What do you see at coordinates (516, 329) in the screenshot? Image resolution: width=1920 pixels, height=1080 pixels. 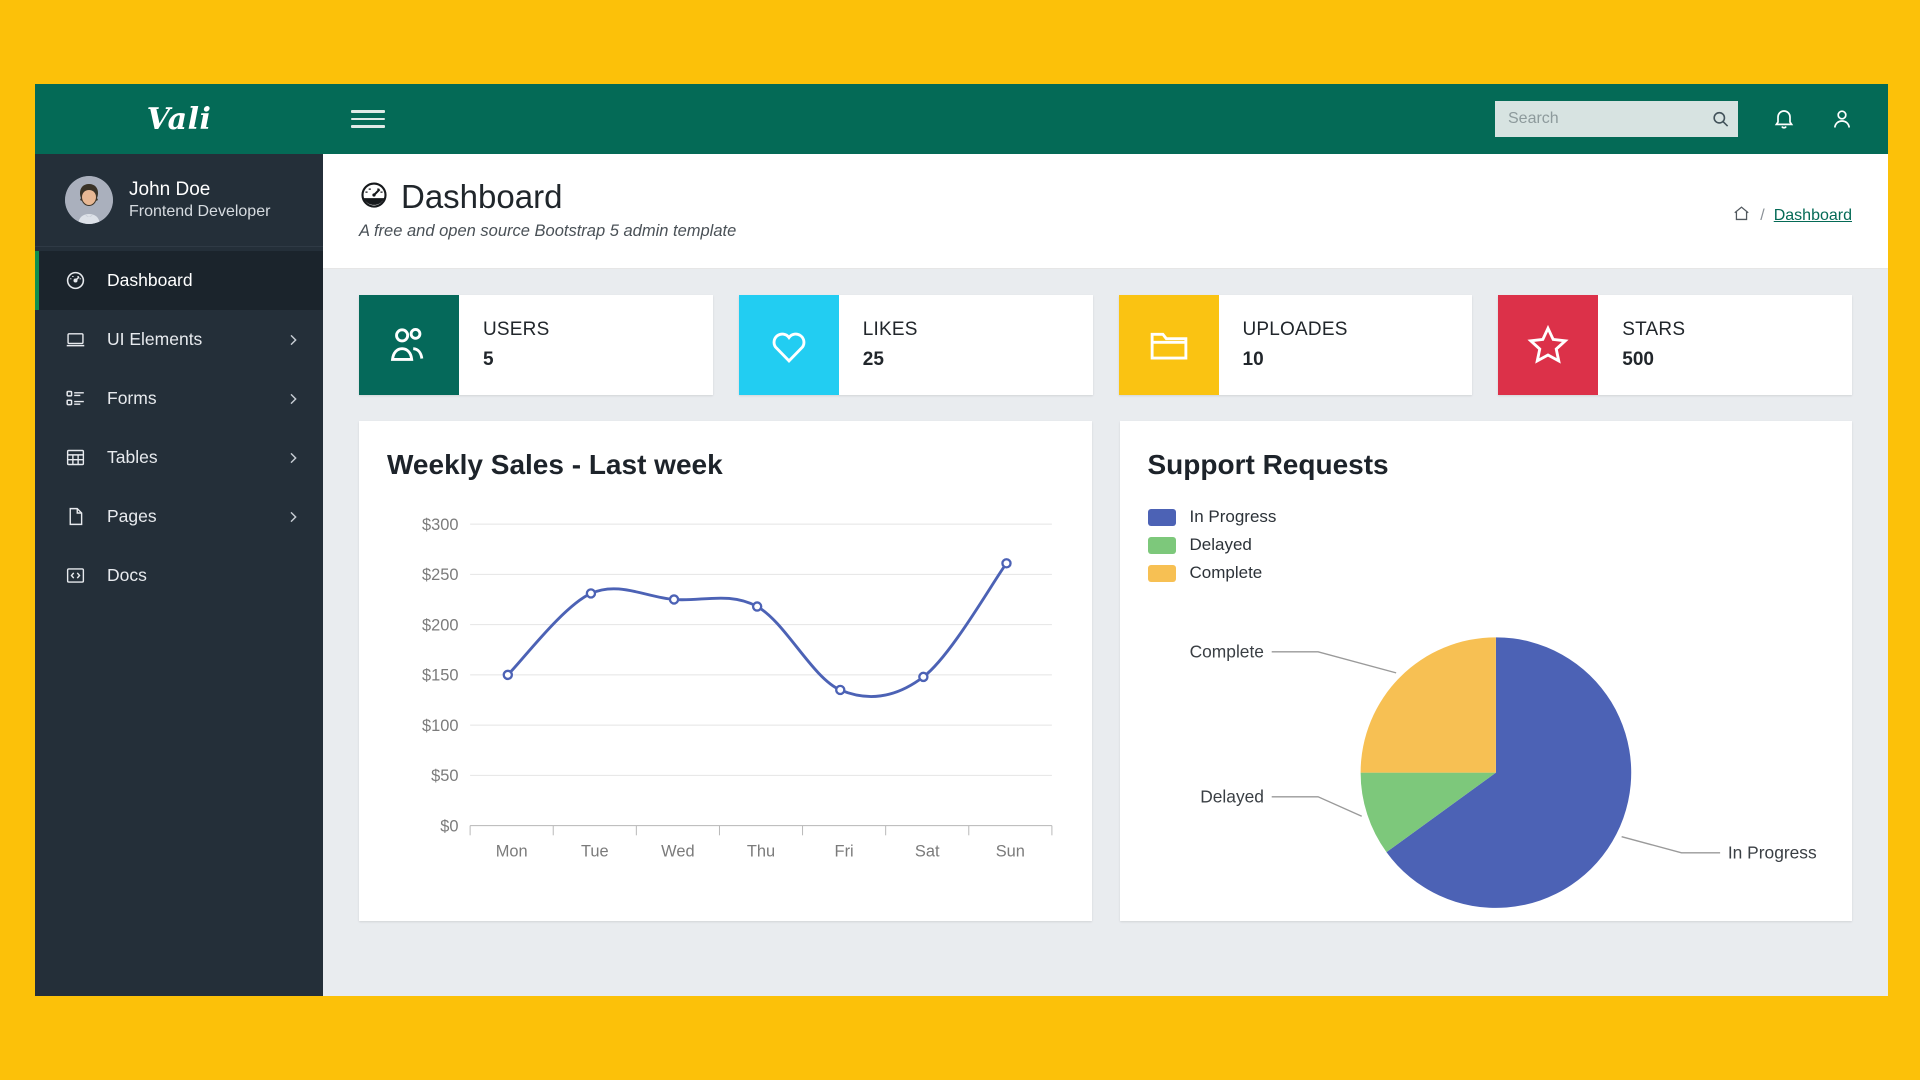 I see `stat-label: USERS` at bounding box center [516, 329].